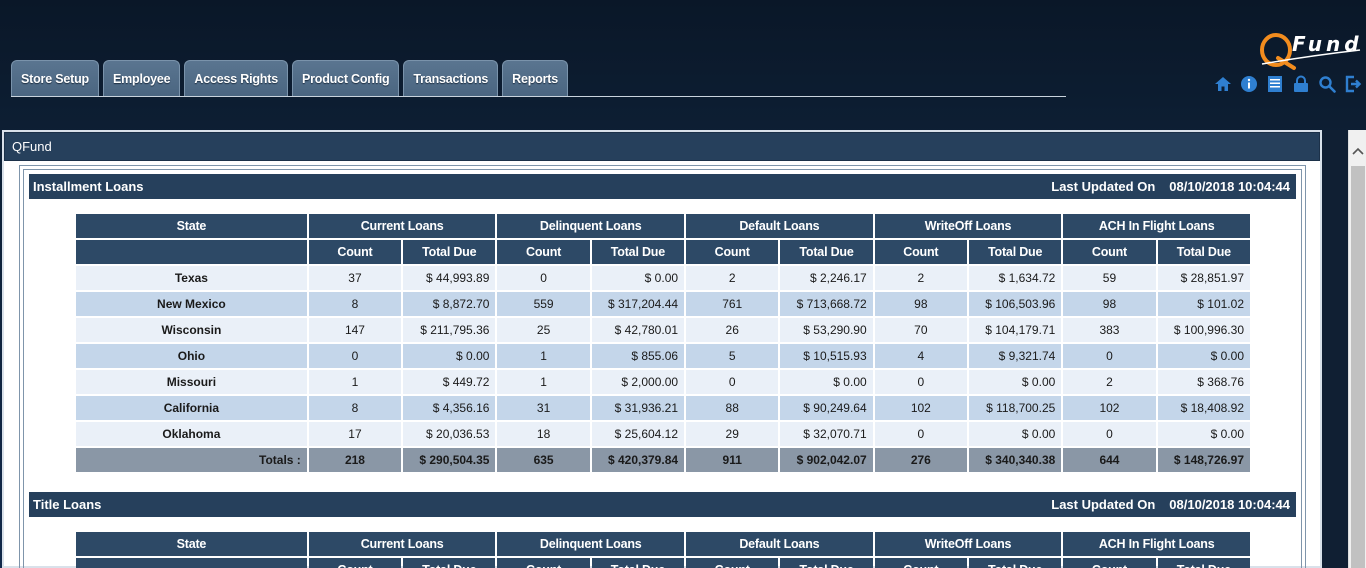 This screenshot has height=568, width=1366. I want to click on total-due-cell: $ 18,408.92, so click(1203, 408).